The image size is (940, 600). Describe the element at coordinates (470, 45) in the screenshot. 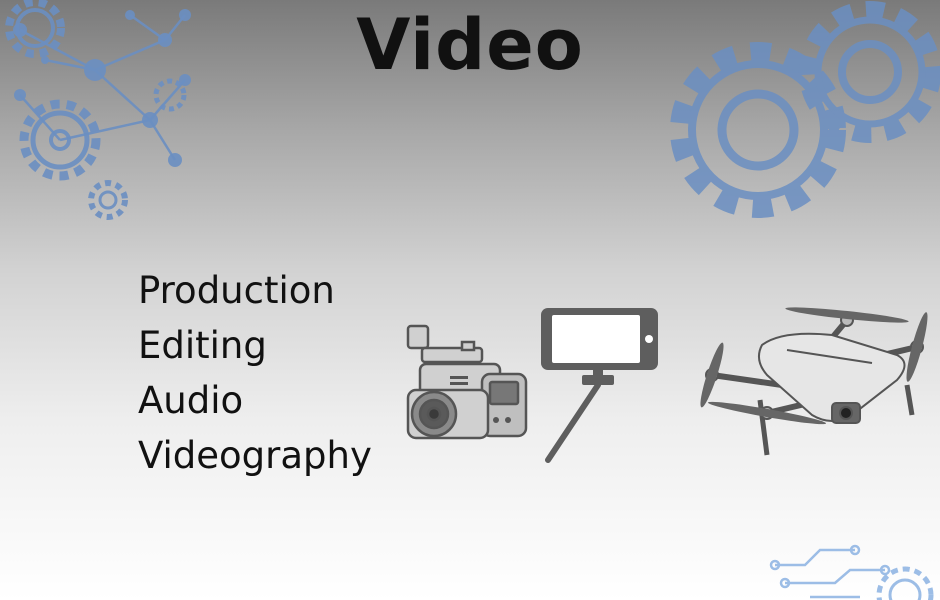

I see `slide-title: Video` at that location.